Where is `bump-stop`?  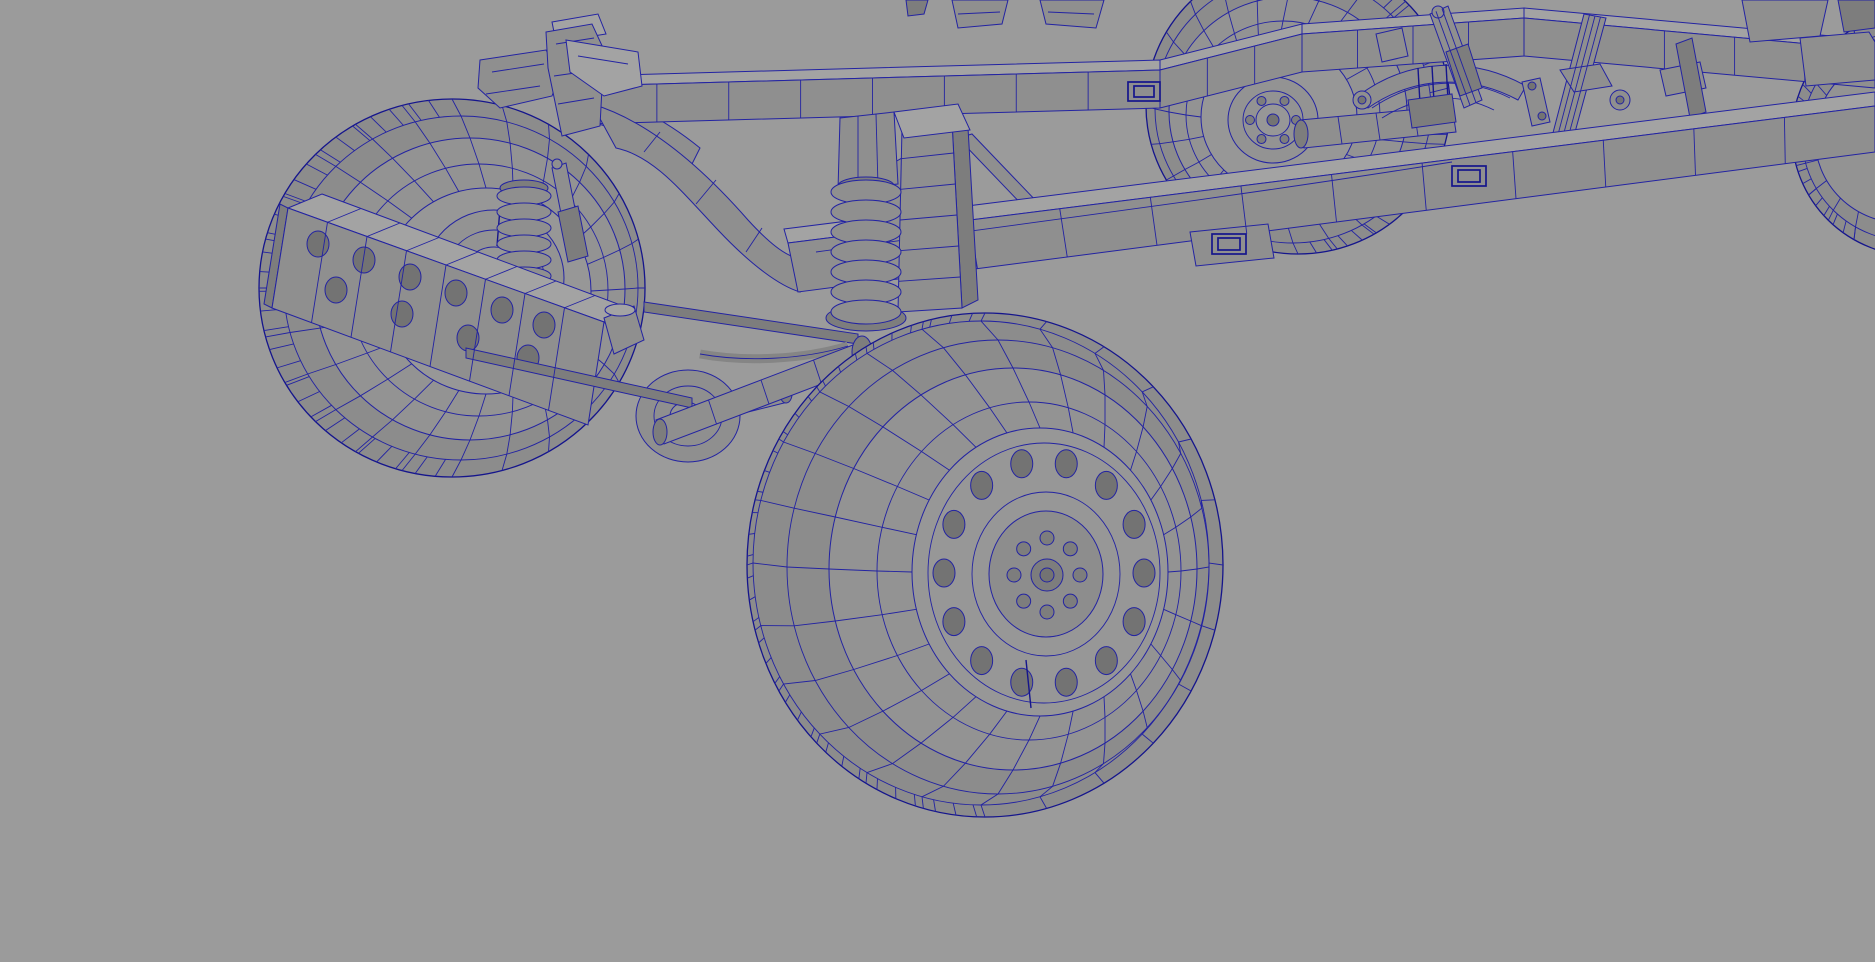
bump-stop is located at coordinates (1392, 45).